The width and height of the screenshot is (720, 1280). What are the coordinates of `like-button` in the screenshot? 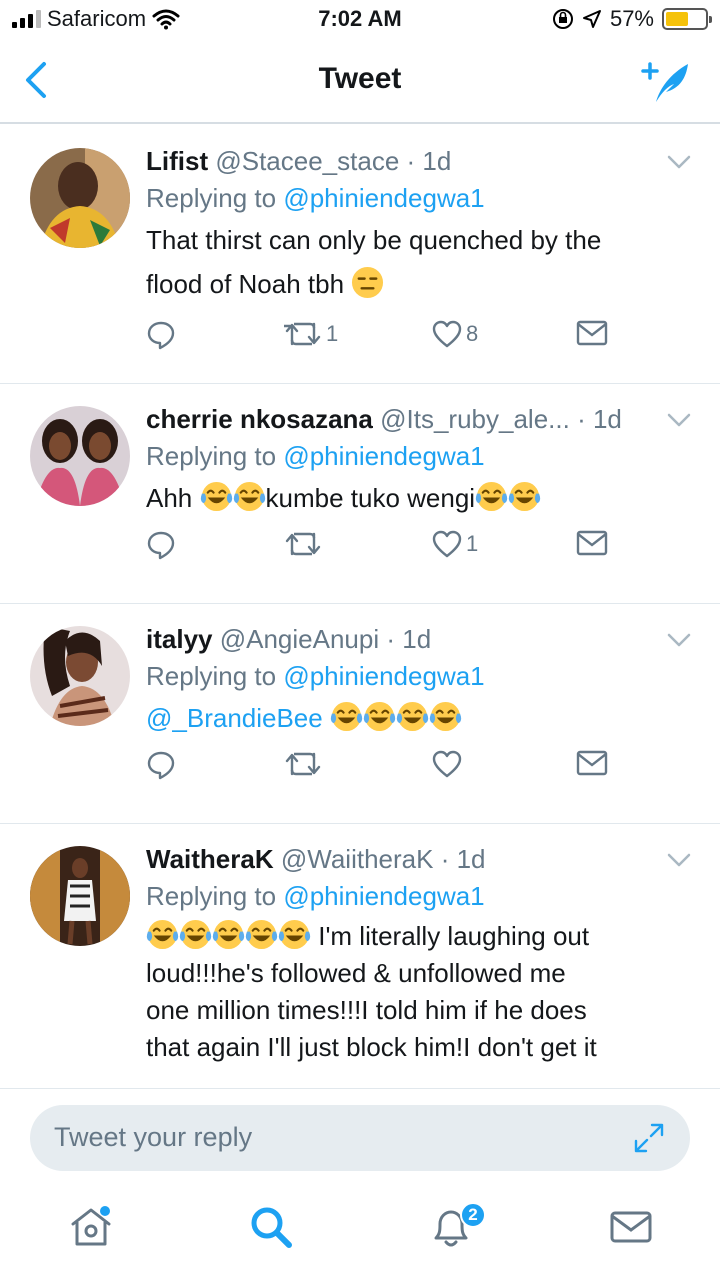 It's located at (447, 764).